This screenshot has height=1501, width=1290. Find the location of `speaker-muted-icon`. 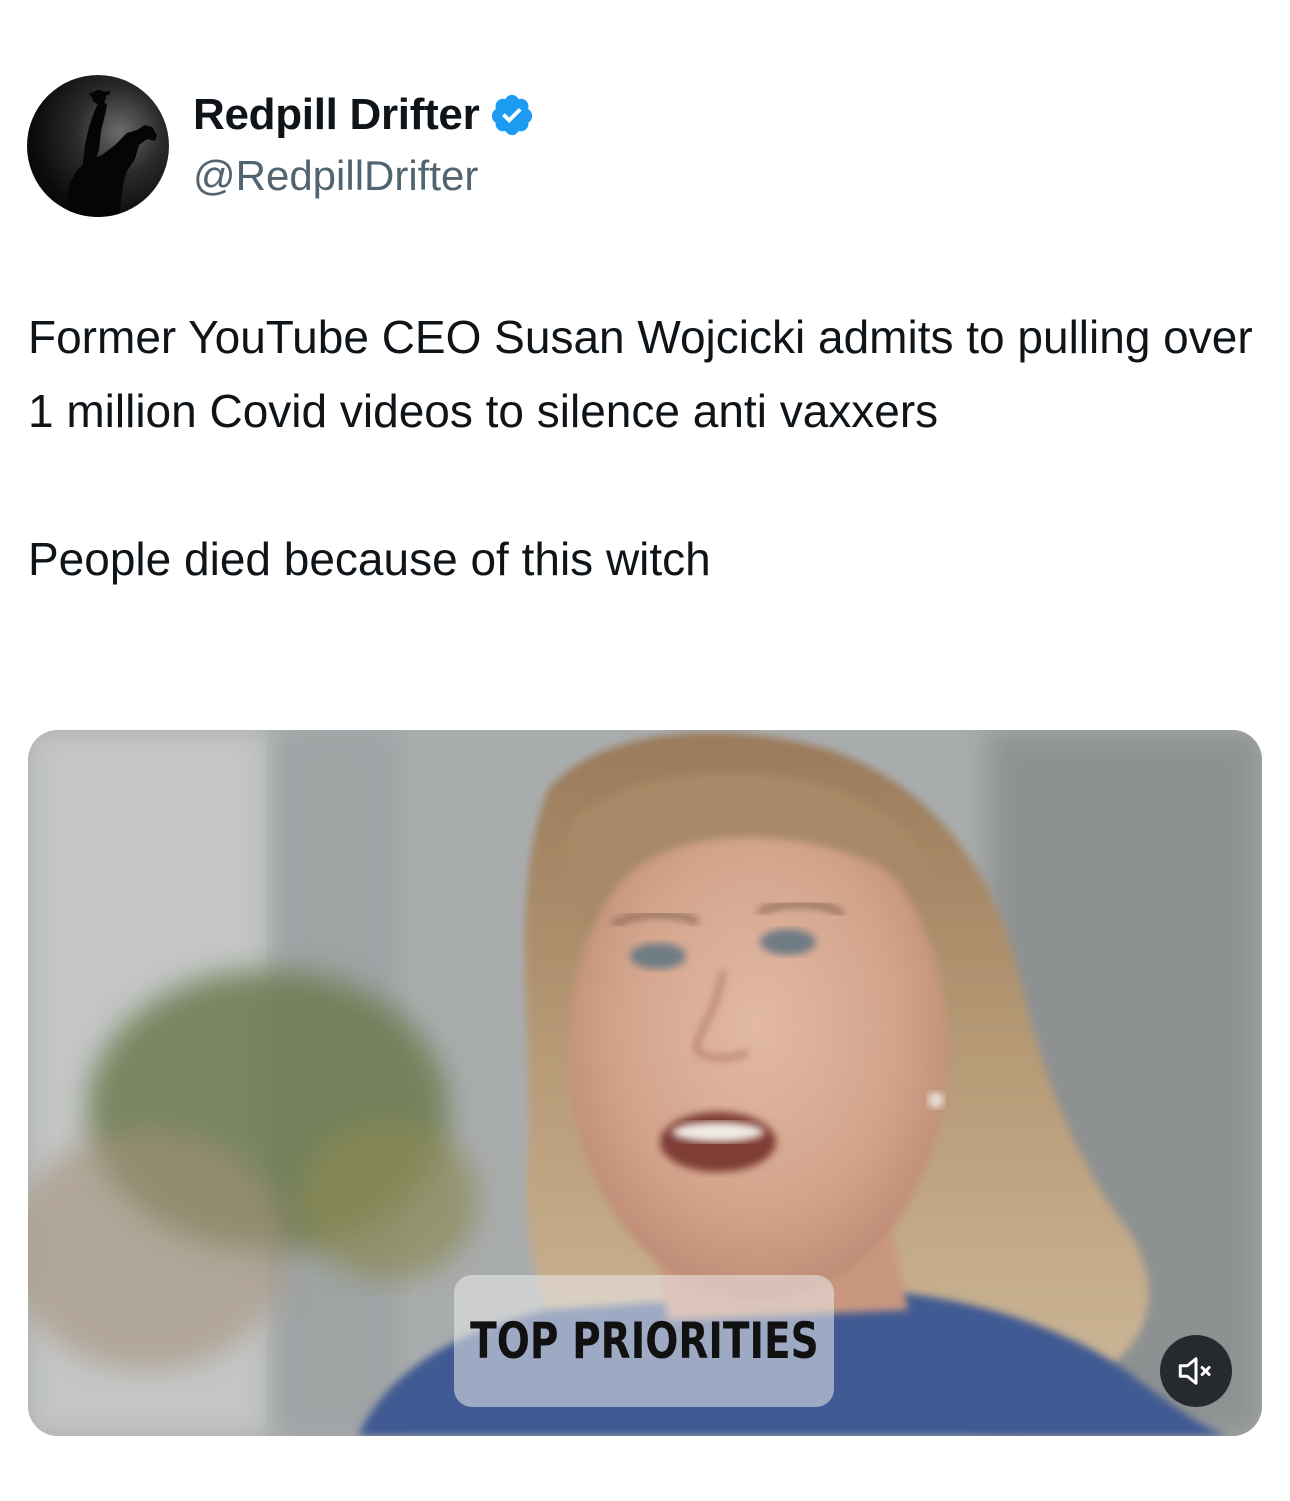

speaker-muted-icon is located at coordinates (1194, 1371).